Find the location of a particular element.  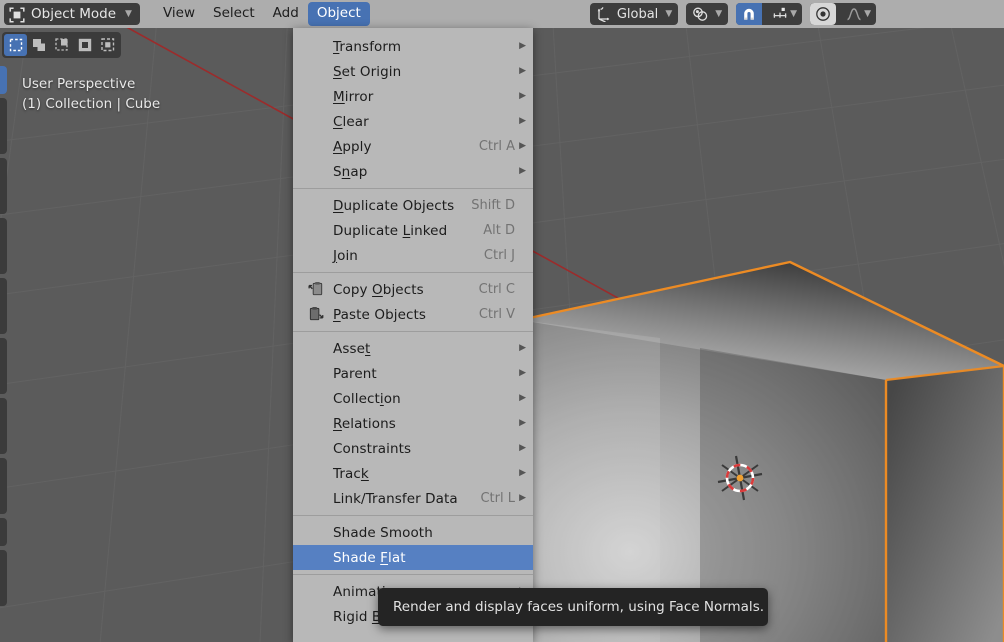

tool-cursor is located at coordinates (3, 186).